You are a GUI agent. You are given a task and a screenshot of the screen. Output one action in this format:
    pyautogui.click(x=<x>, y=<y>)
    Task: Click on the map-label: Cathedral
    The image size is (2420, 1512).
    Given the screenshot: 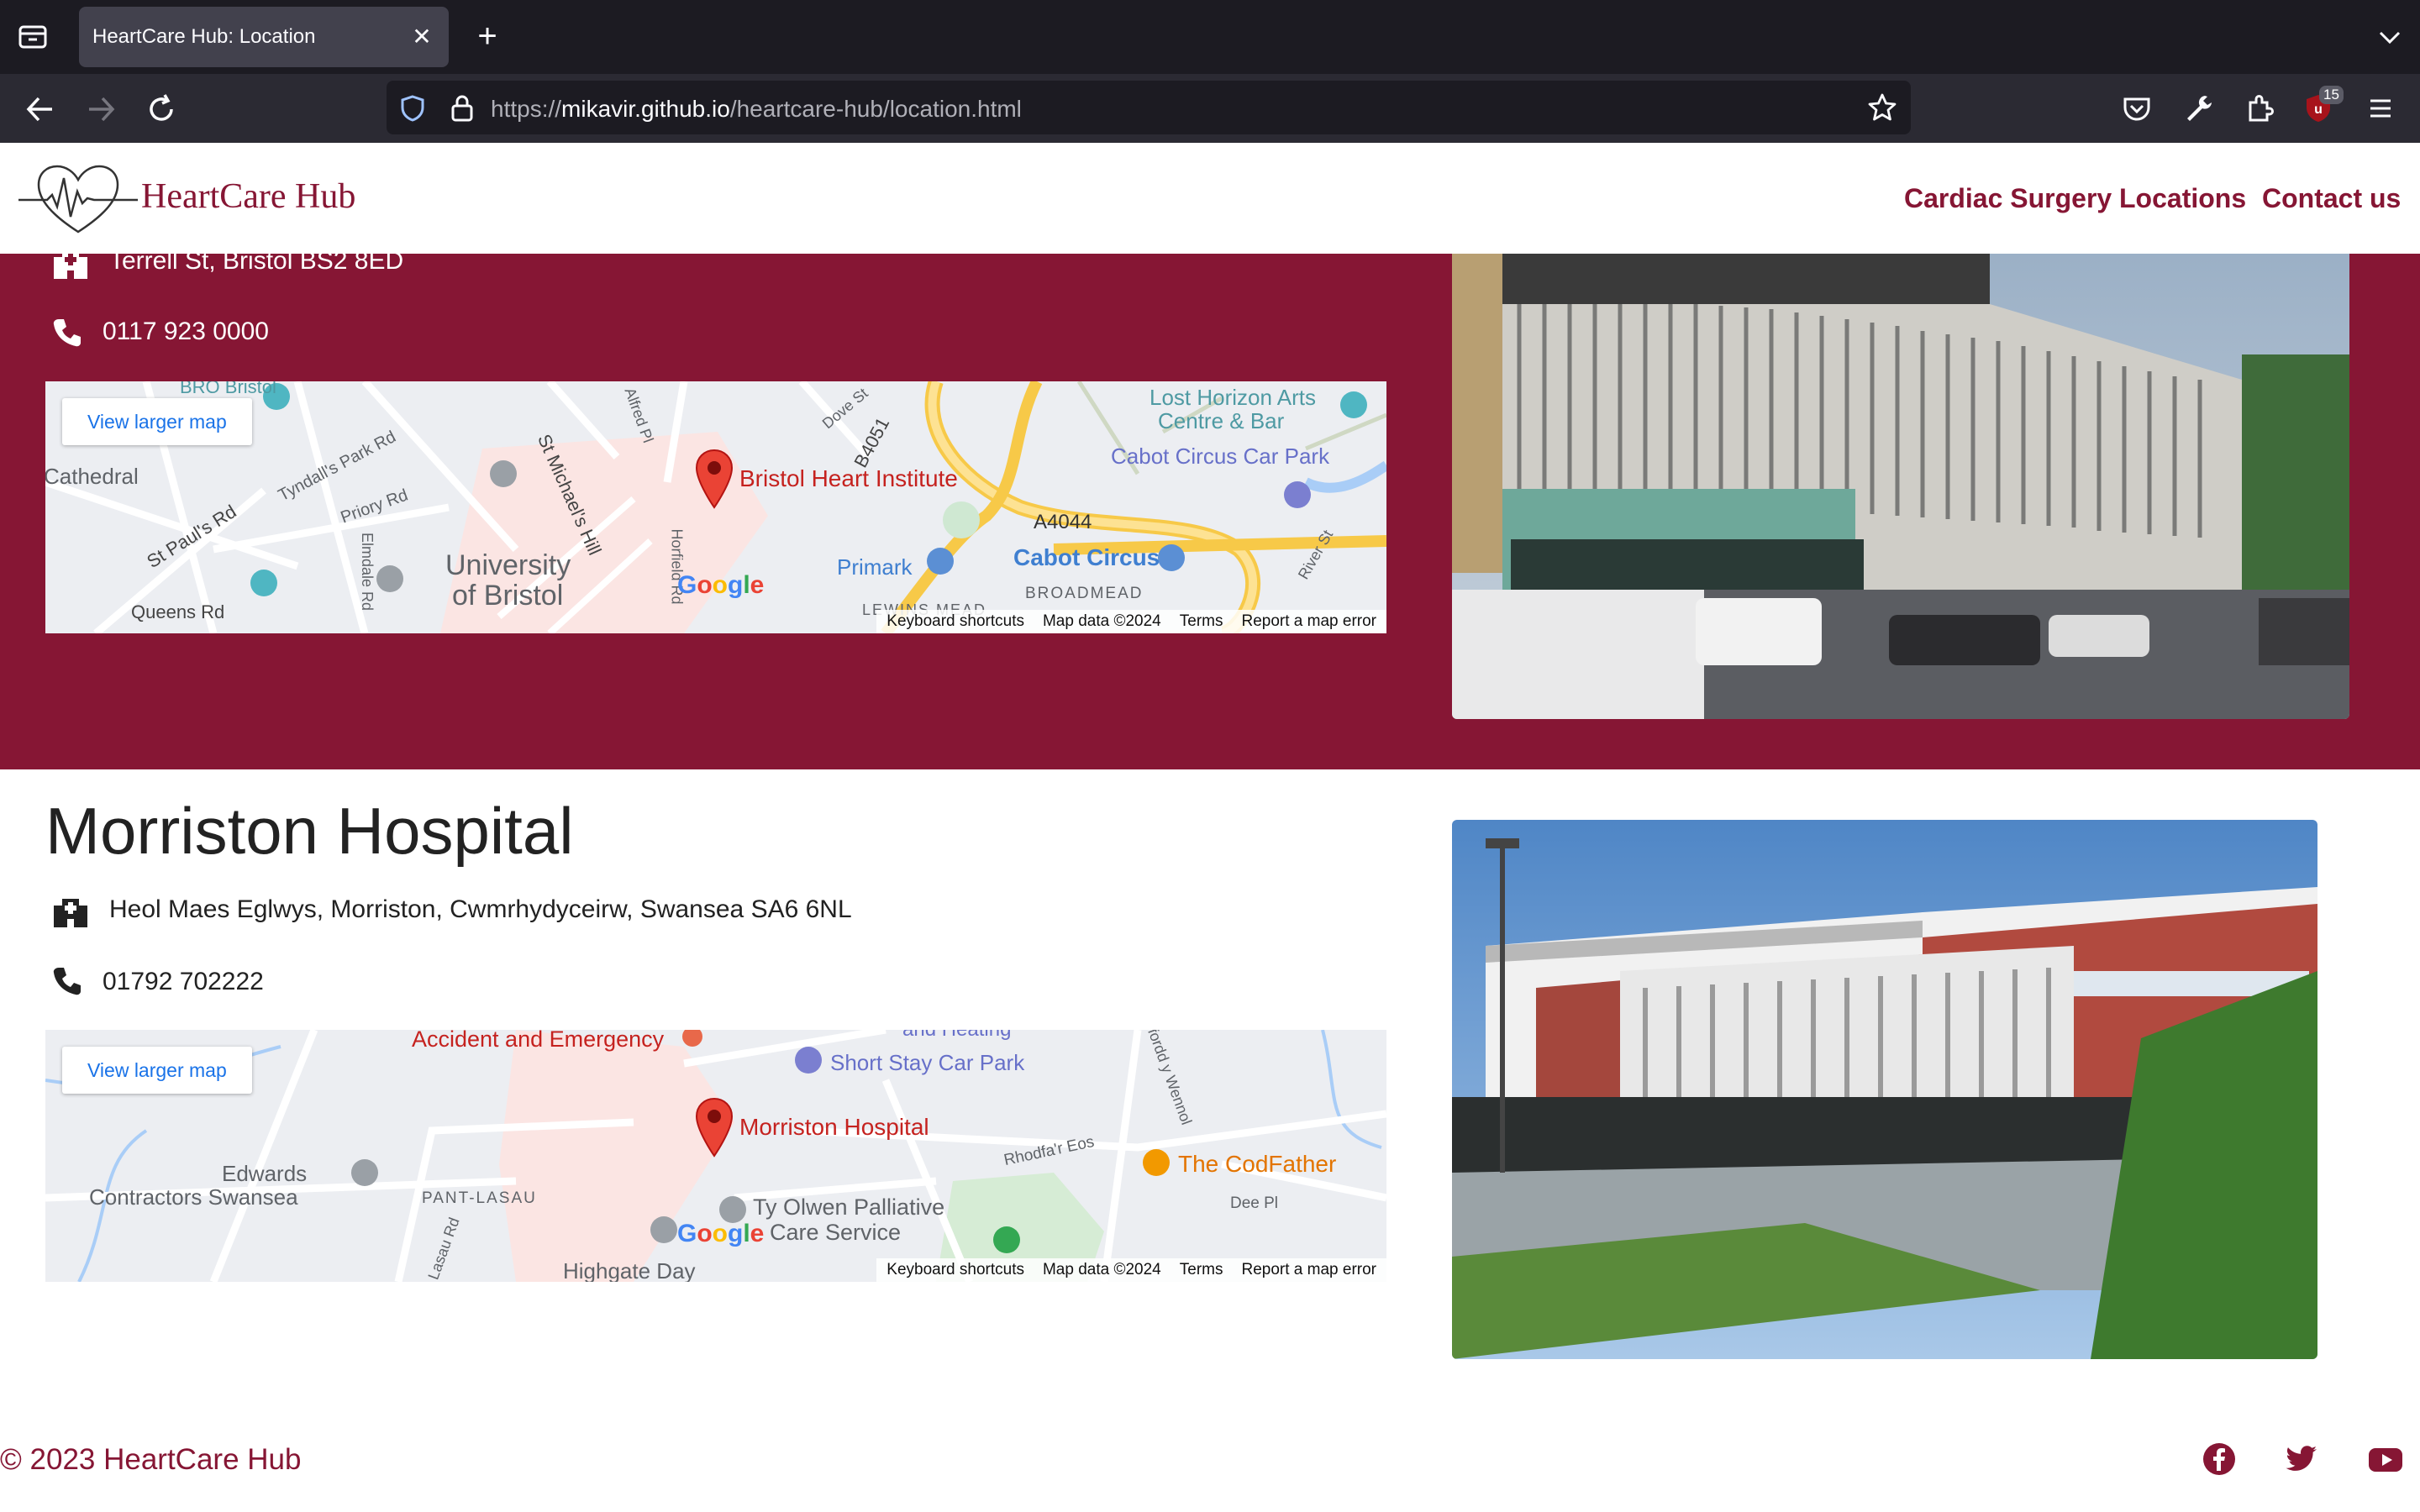 What is the action you would take?
    pyautogui.click(x=92, y=476)
    